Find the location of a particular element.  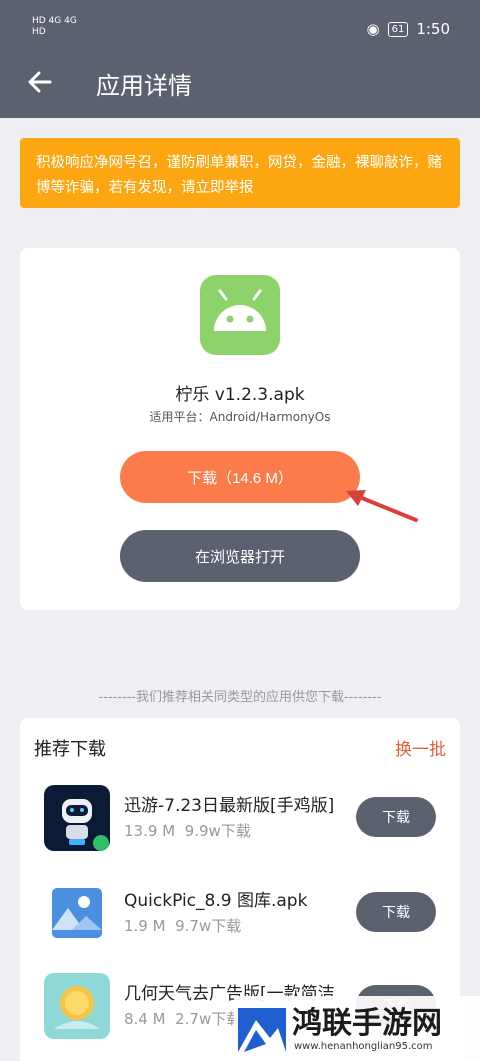

list-item-downloads: 9.9w下载 is located at coordinates (217, 831).